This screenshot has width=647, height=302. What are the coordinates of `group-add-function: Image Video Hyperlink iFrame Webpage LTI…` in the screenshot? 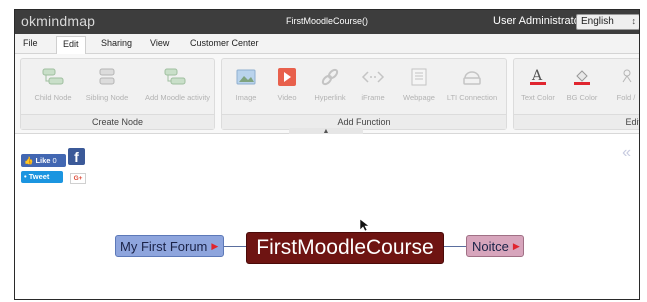 It's located at (364, 94).